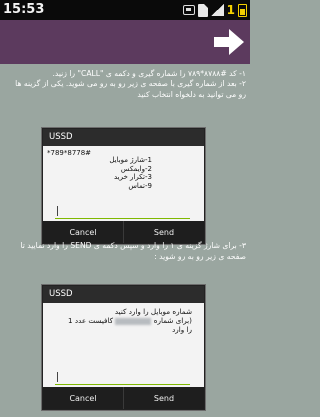  What do you see at coordinates (83, 398) in the screenshot?
I see `cancel-button: Cancel` at bounding box center [83, 398].